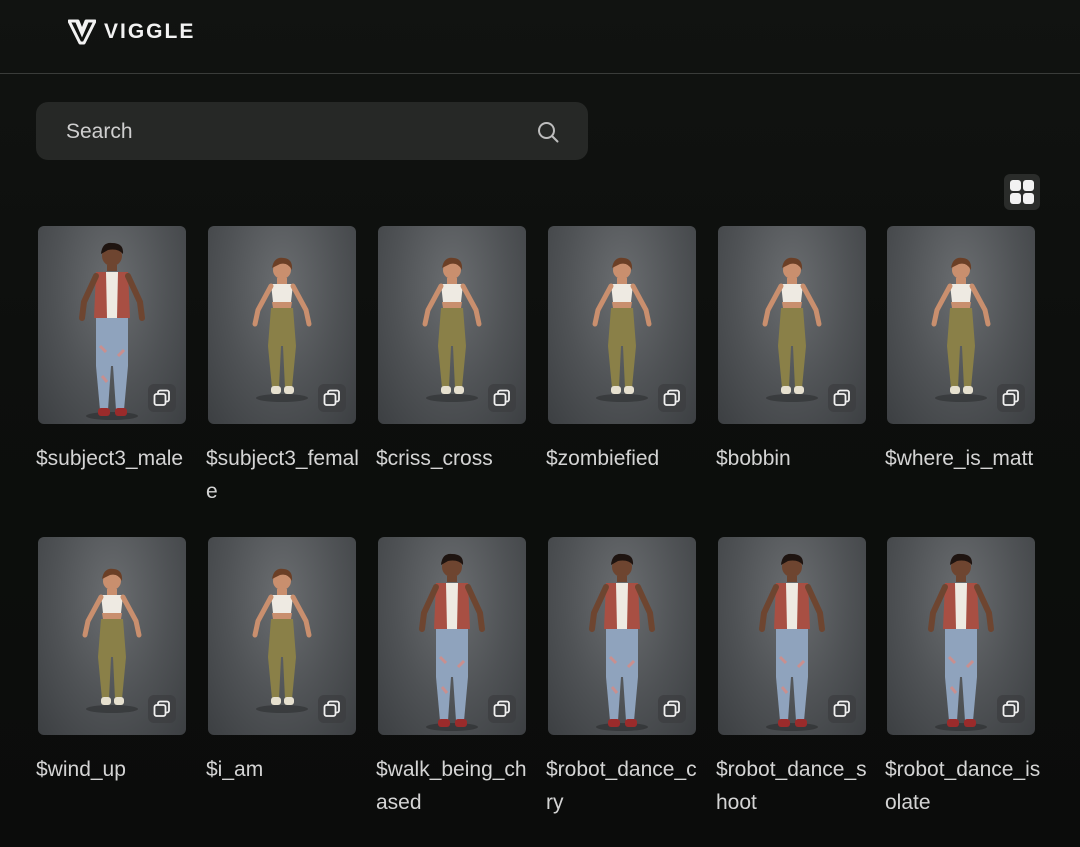 This screenshot has width=1080, height=847. What do you see at coordinates (114, 458) in the screenshot?
I see `template-label: $subject3_male` at bounding box center [114, 458].